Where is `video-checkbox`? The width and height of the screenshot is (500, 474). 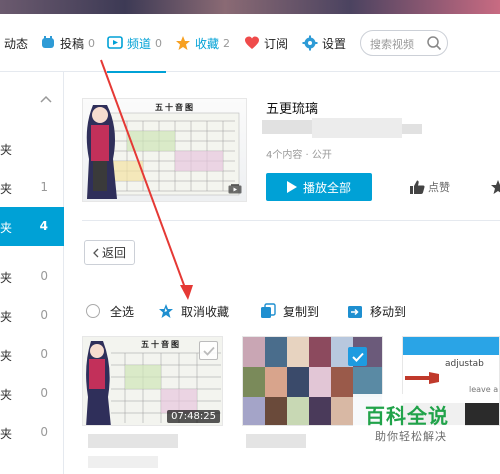 video-checkbox is located at coordinates (208, 350).